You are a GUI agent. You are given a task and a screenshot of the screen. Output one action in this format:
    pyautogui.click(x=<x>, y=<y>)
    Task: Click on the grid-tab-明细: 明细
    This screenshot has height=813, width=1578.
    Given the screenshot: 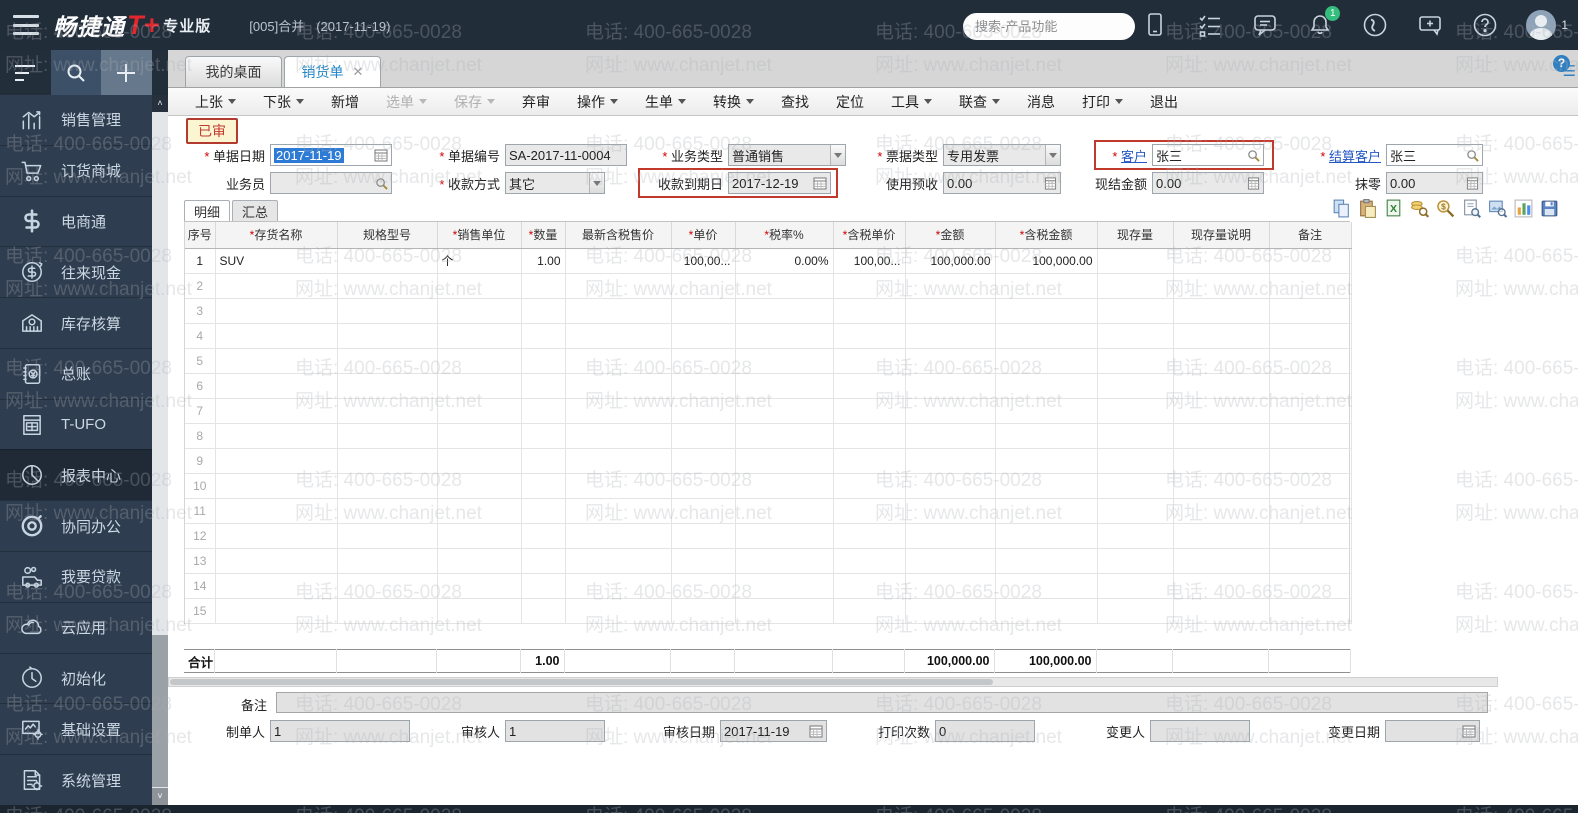 What is the action you would take?
    pyautogui.click(x=207, y=210)
    